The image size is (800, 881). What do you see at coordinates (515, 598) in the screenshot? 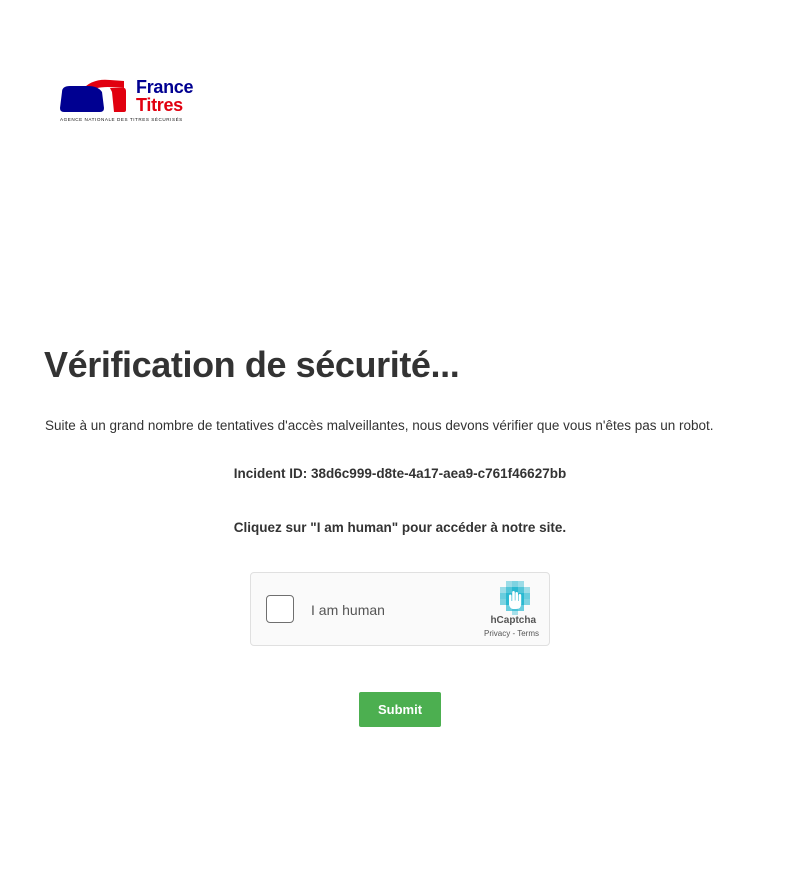
I see `hcaptcha-hand-icon` at bounding box center [515, 598].